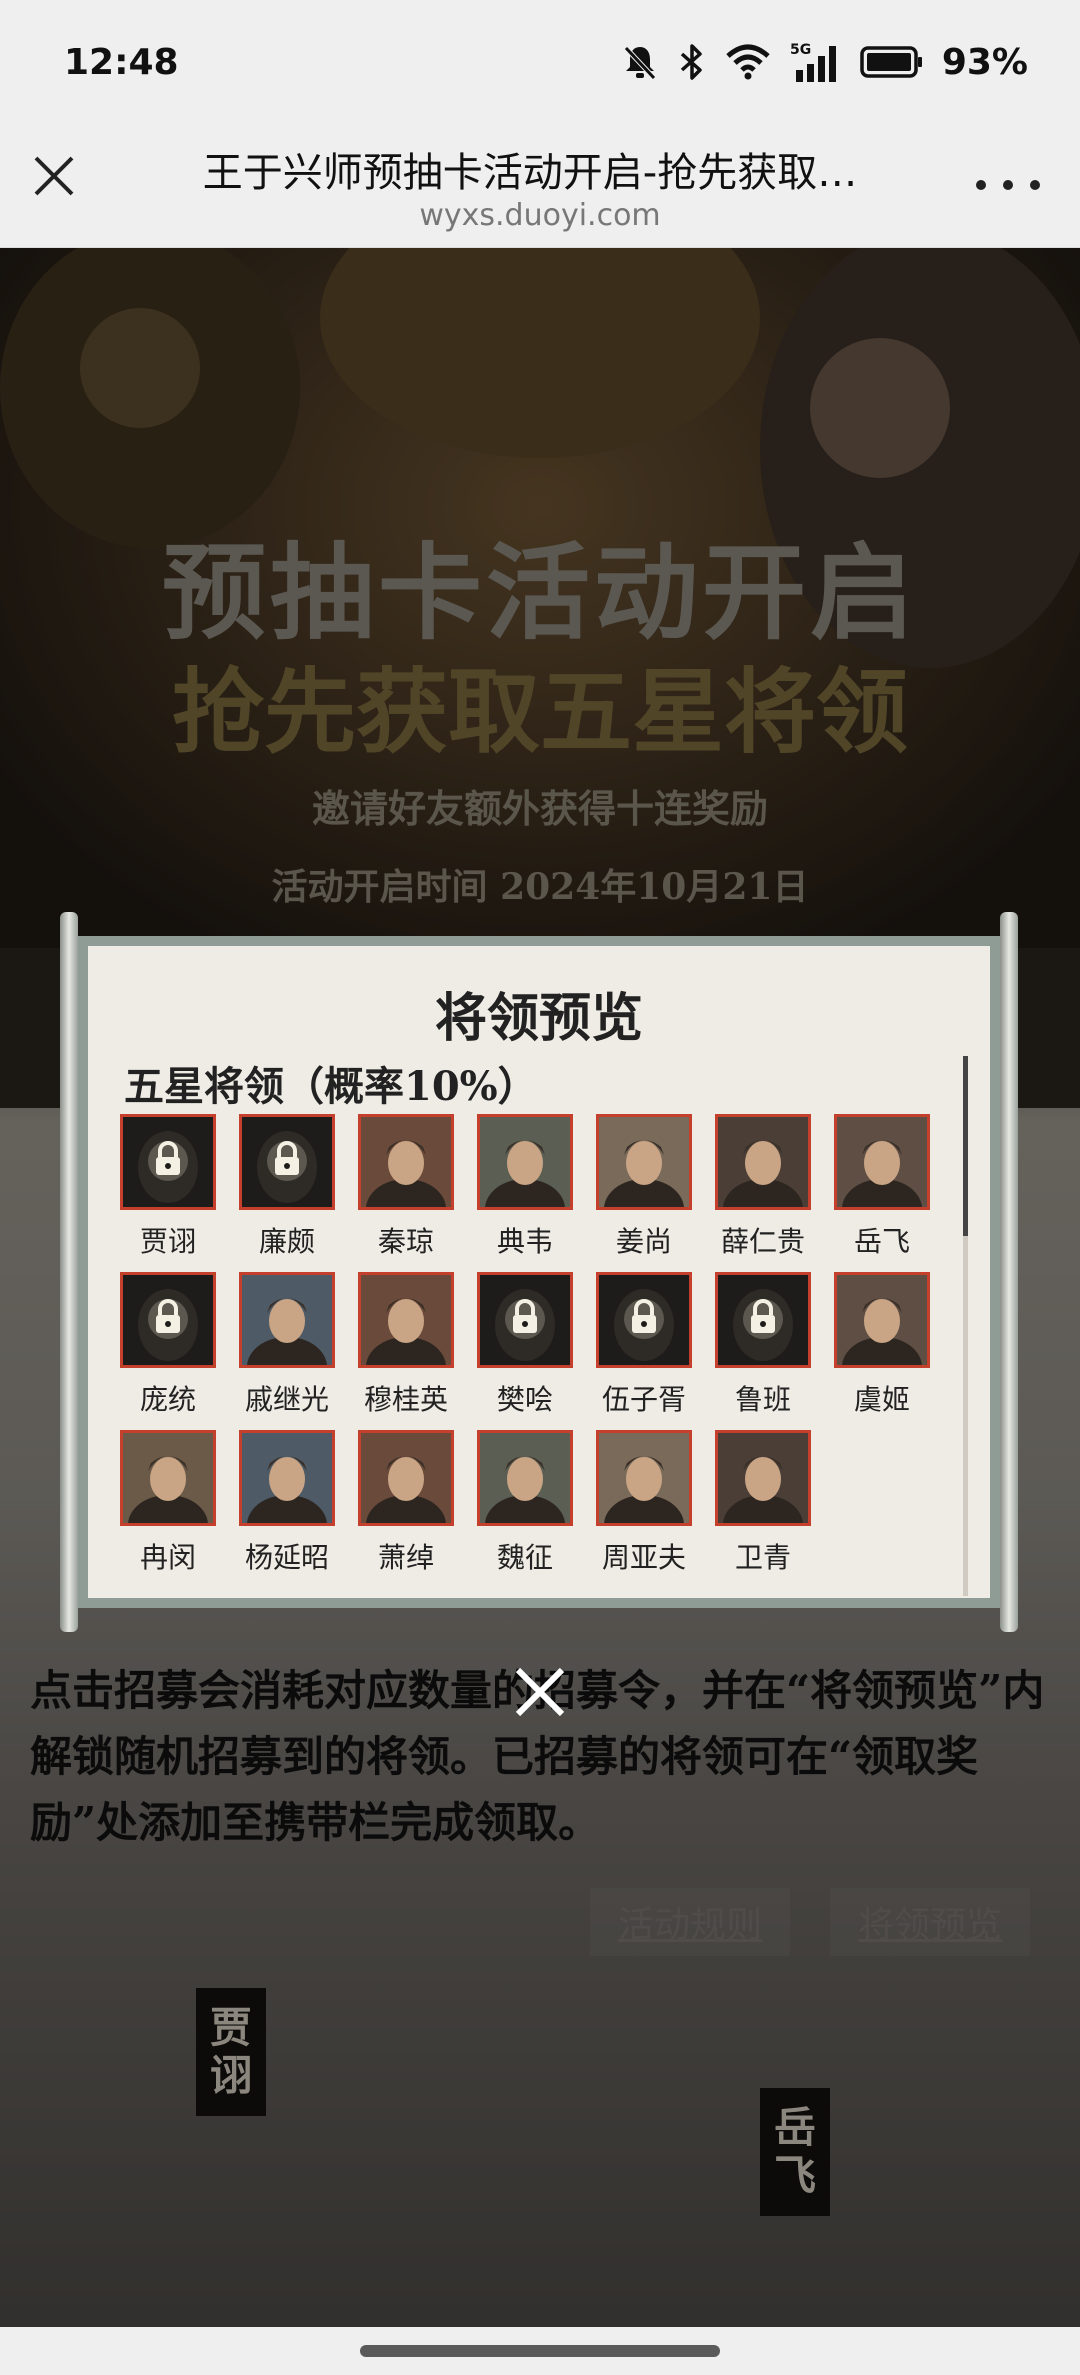  Describe the element at coordinates (640, 63) in the screenshot. I see `bell-off-icon` at that location.